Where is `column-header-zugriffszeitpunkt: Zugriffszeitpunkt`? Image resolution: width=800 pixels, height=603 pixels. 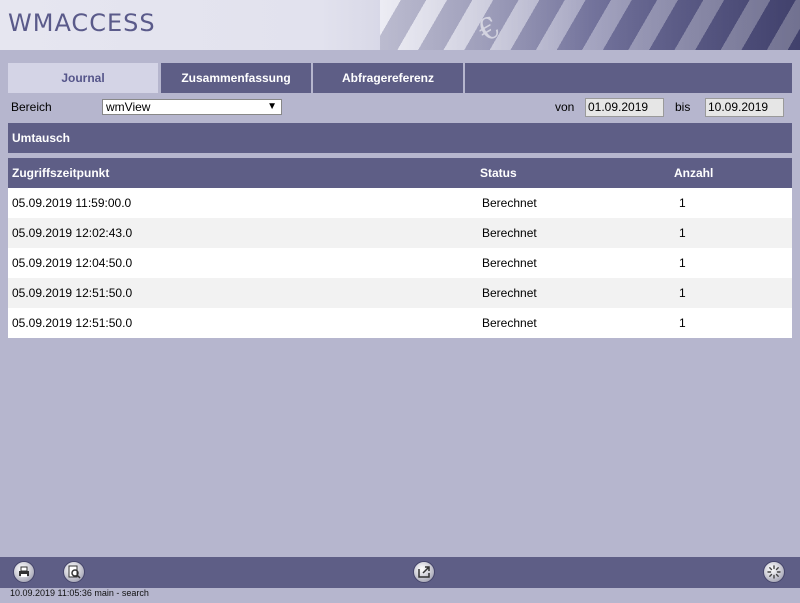 column-header-zugriffszeitpunkt: Zugriffszeitpunkt is located at coordinates (60, 173).